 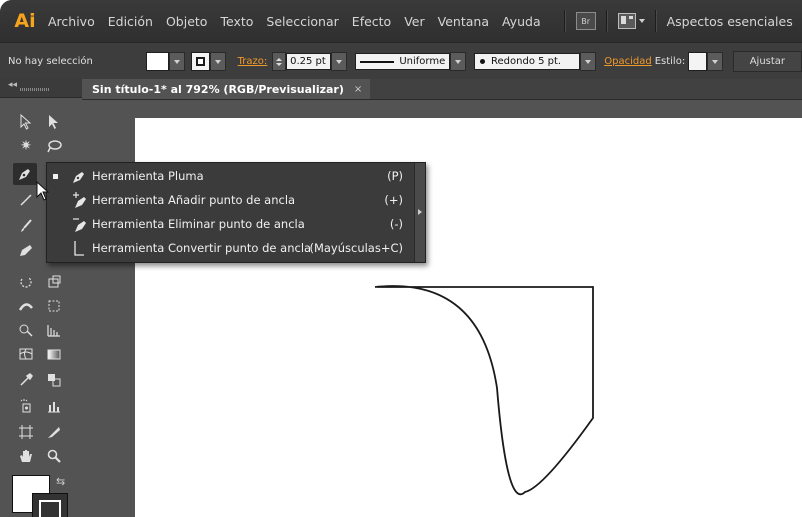 I want to click on menu-ayuda: Ayuda, so click(x=521, y=21).